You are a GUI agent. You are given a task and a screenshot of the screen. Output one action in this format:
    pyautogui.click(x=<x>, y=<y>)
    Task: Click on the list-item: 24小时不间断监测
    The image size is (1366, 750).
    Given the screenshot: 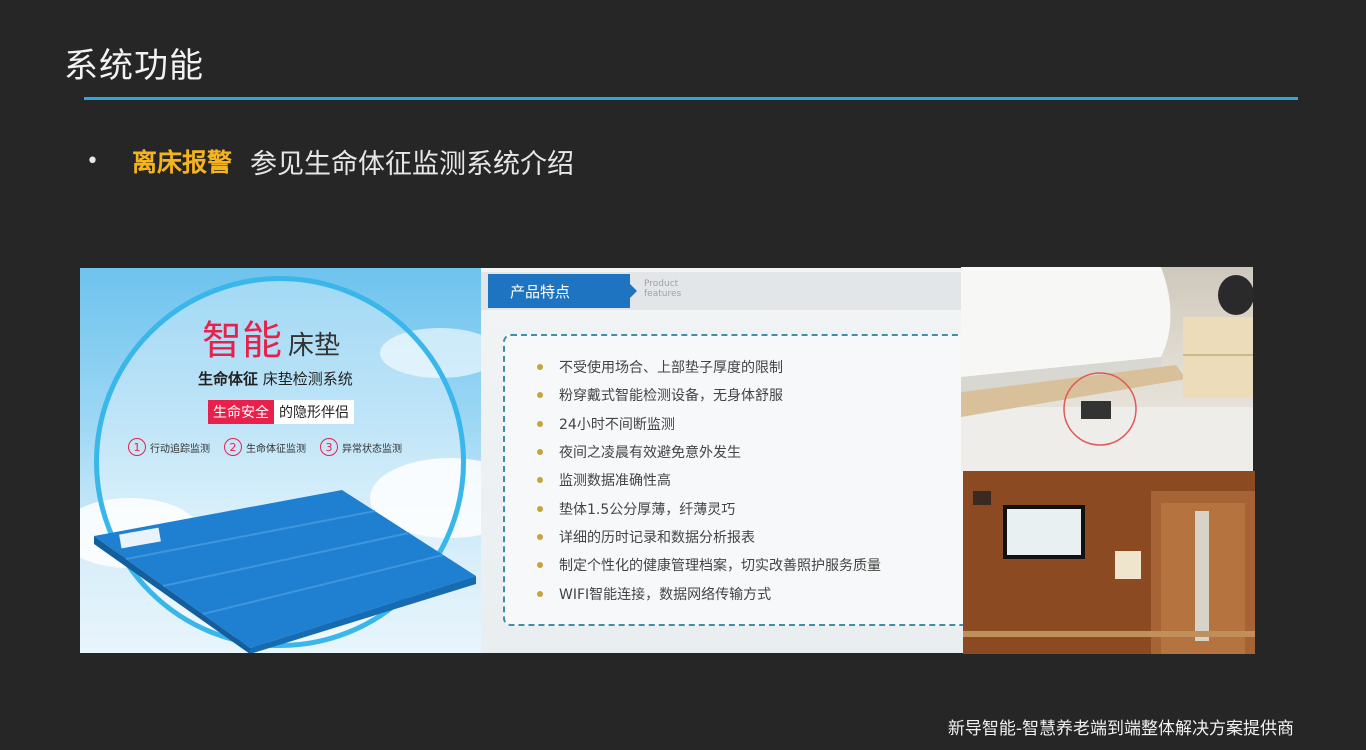 What is the action you would take?
    pyautogui.click(x=709, y=424)
    